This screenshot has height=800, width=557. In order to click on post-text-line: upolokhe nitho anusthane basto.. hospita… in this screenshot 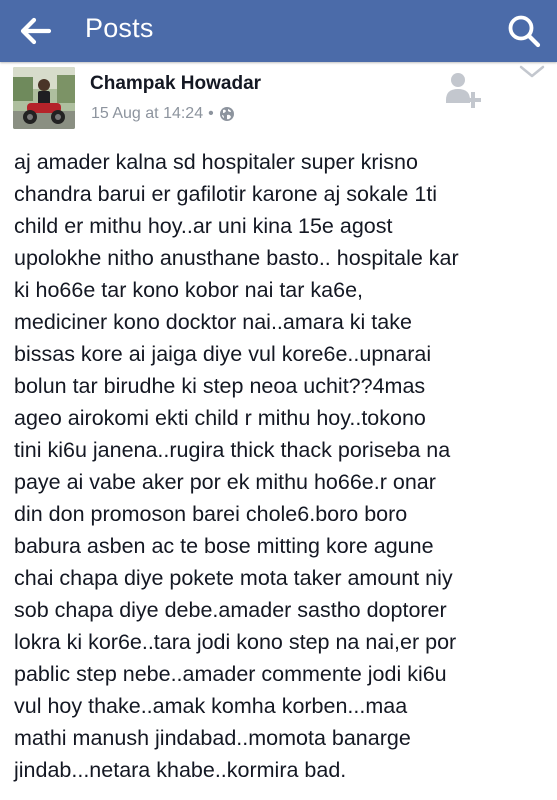, I will do `click(236, 258)`.